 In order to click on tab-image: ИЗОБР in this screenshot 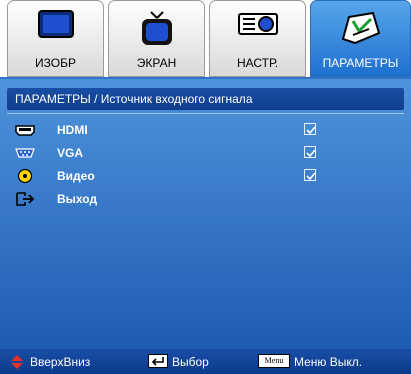, I will do `click(55, 38)`.